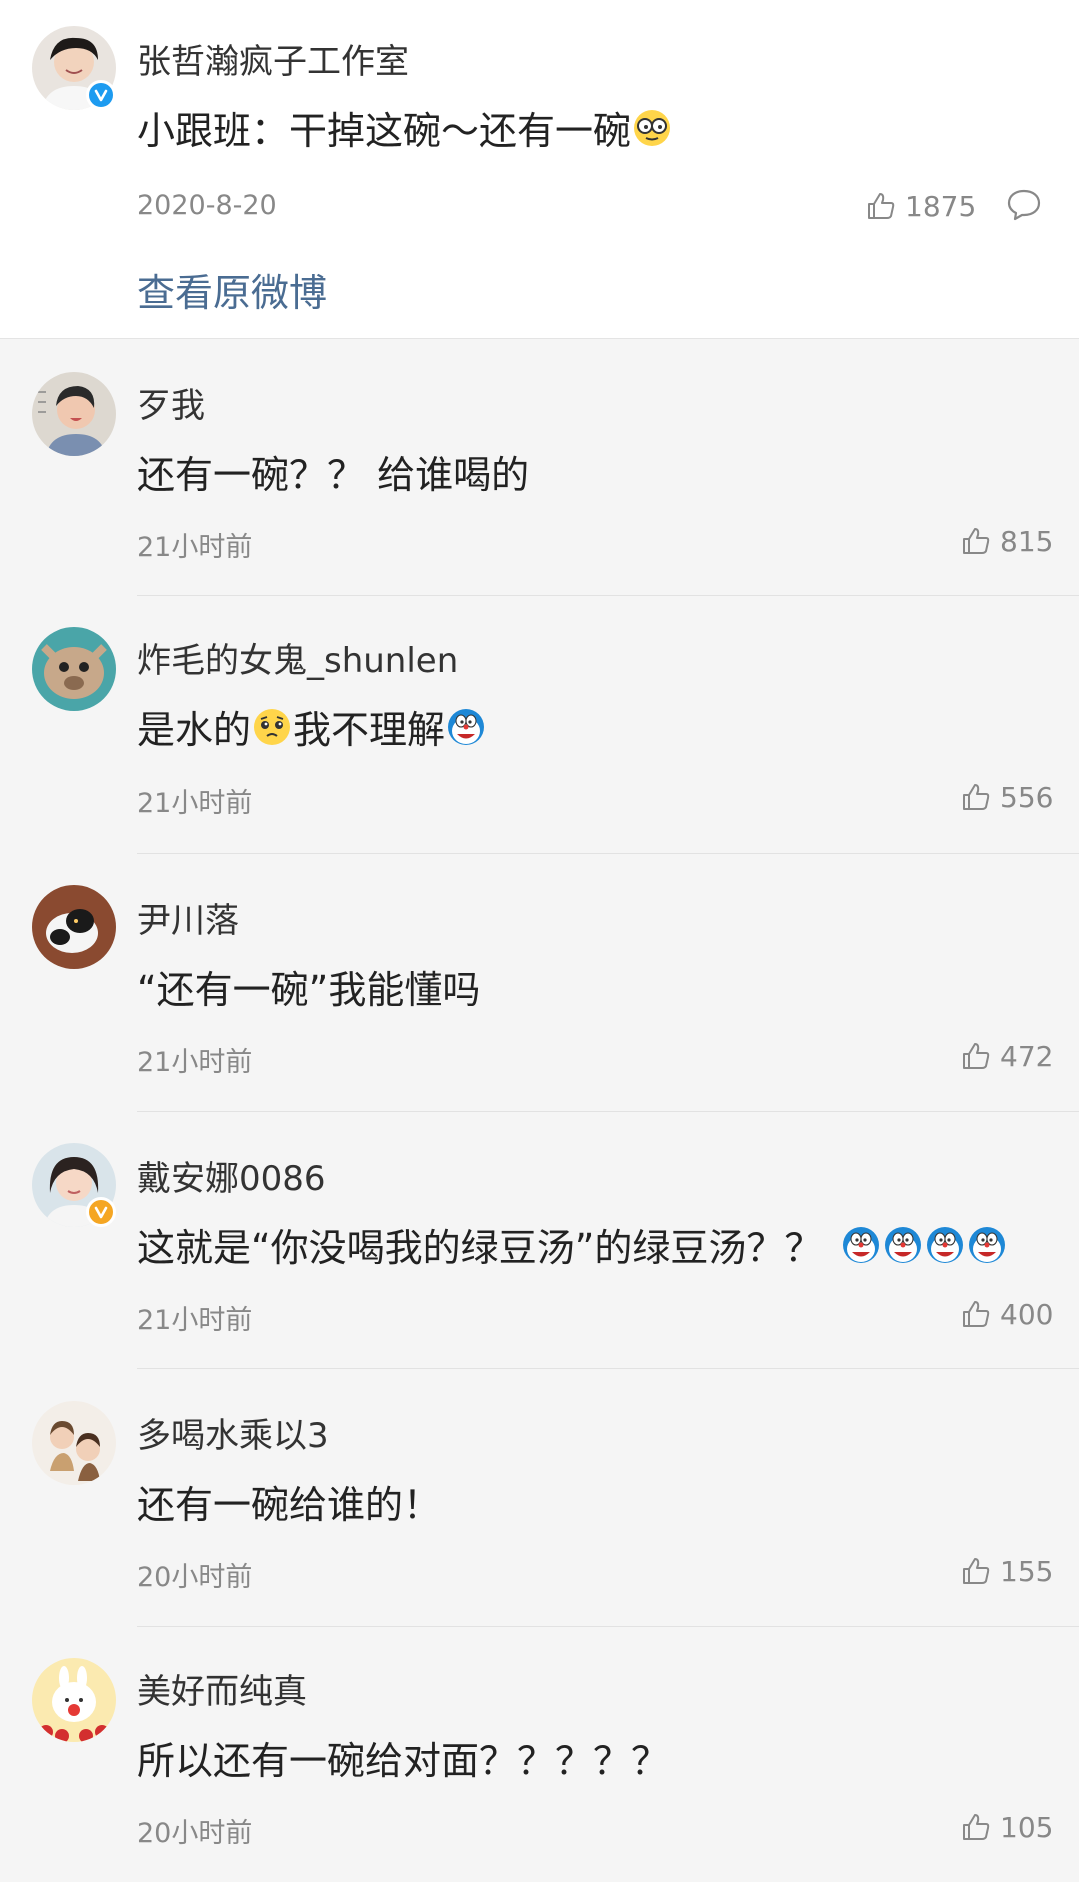 The height and width of the screenshot is (1882, 1079). I want to click on comment-like-button: 556, so click(1006, 797).